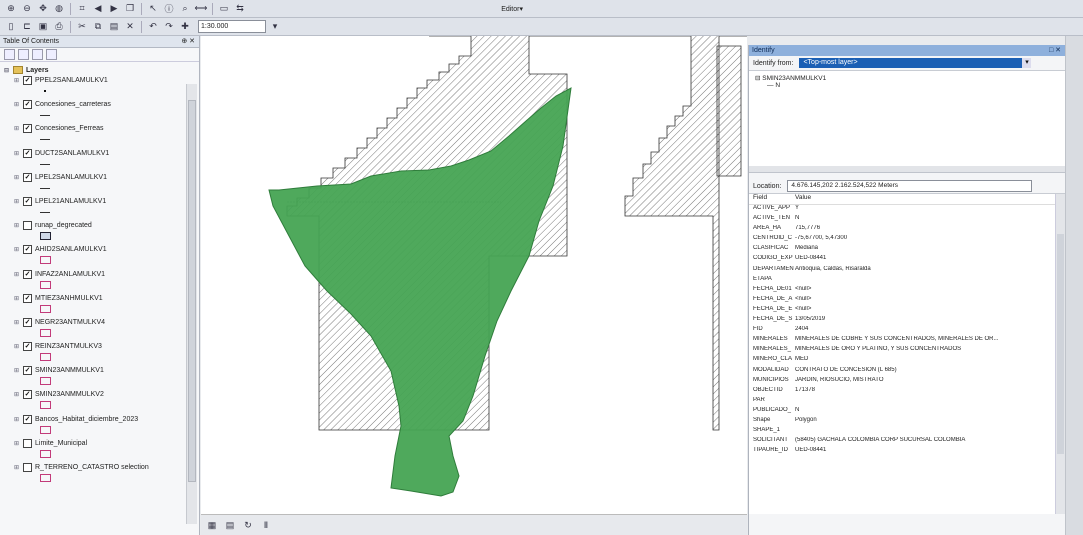 The width and height of the screenshot is (1083, 535). I want to click on attribute-row: SHAPE_1, so click(907, 432).